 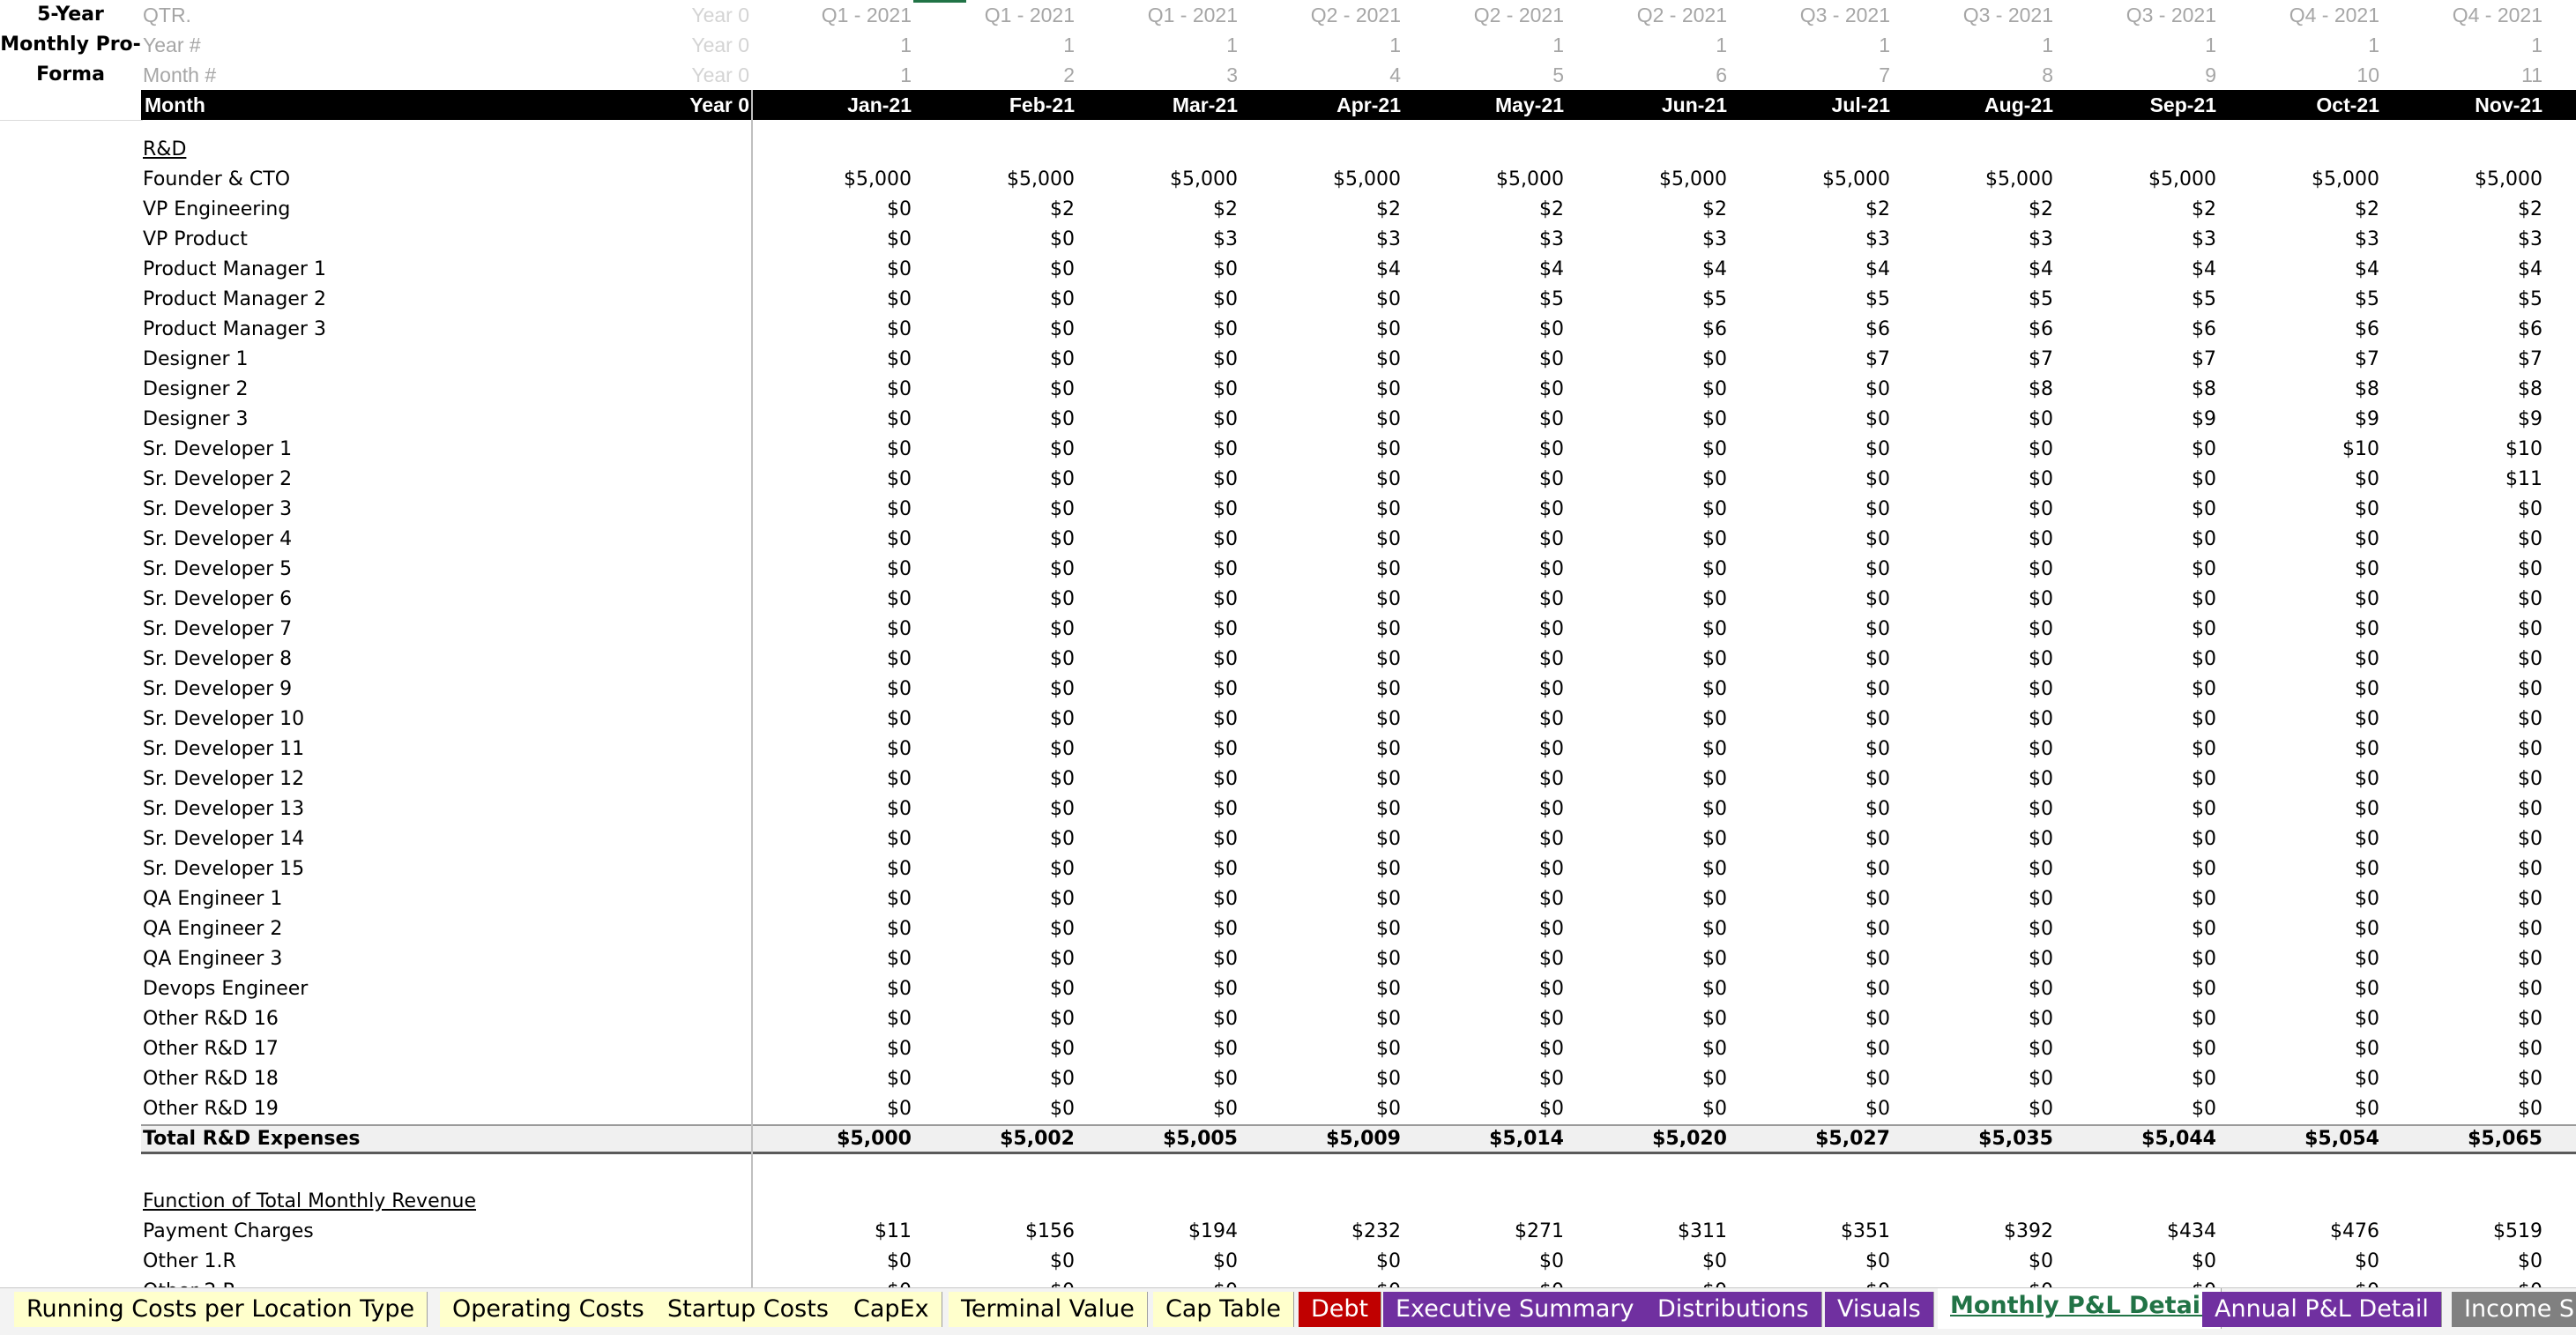 What do you see at coordinates (443, 420) in the screenshot?
I see `row-label: Designer 3` at bounding box center [443, 420].